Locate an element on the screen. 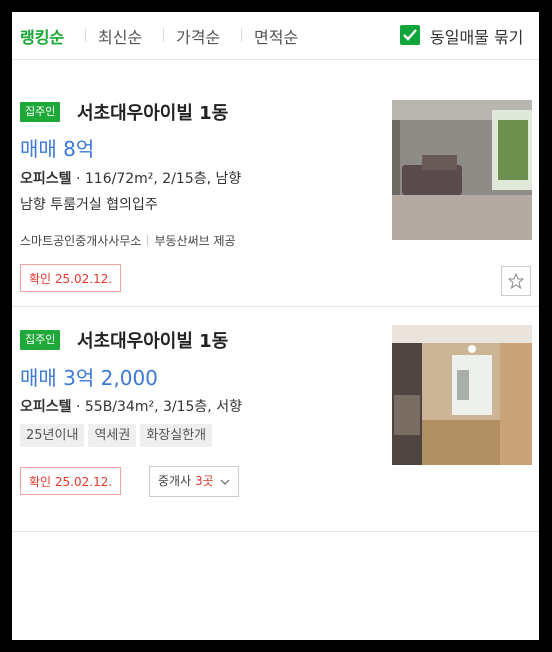 This screenshot has width=552, height=652. feature-tags: 25년이내 역세권 화장실한개 is located at coordinates (118, 435).